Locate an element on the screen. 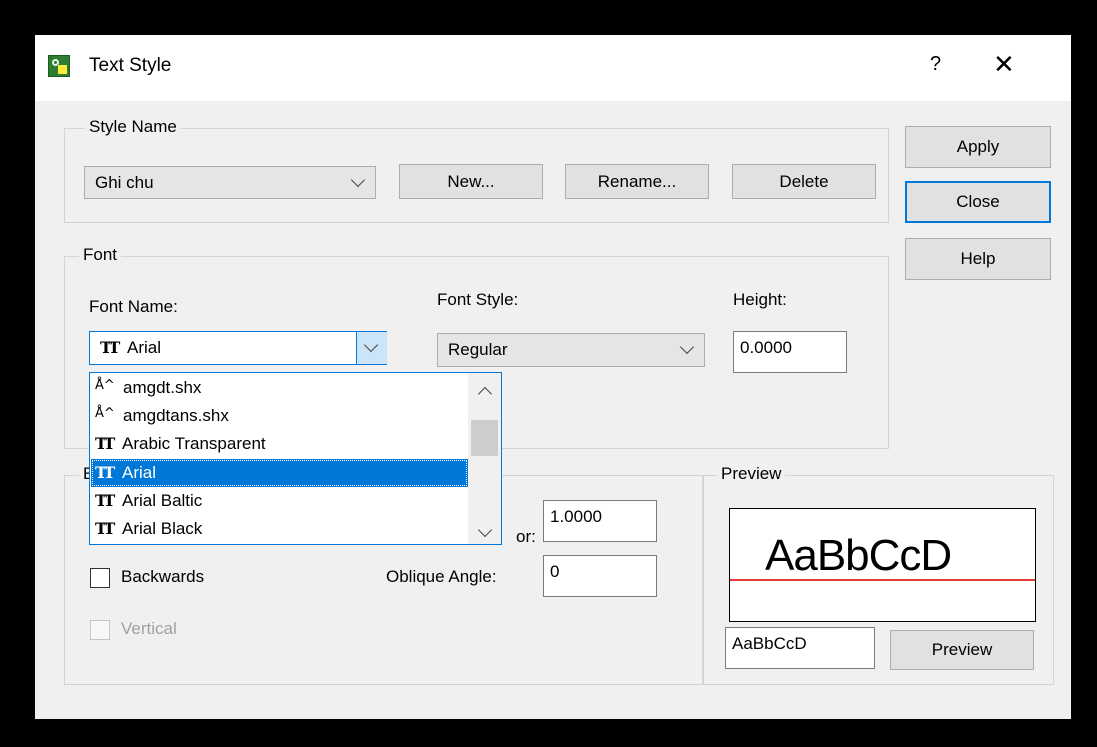 The image size is (1097, 747). title-bar: Text Style ? ✕ is located at coordinates (553, 68).